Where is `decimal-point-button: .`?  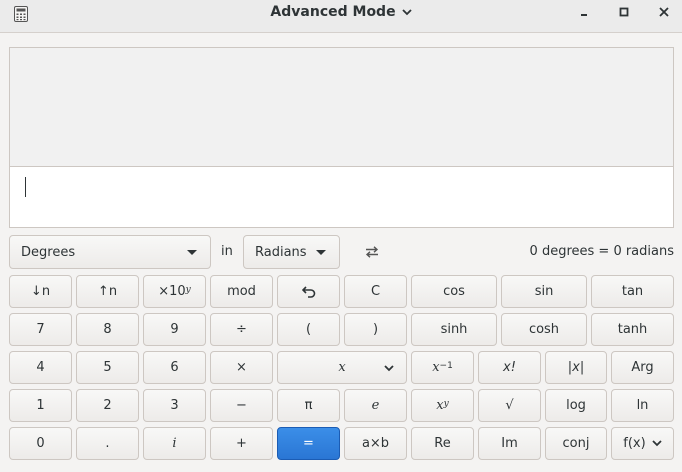
decimal-point-button: . is located at coordinates (107, 443).